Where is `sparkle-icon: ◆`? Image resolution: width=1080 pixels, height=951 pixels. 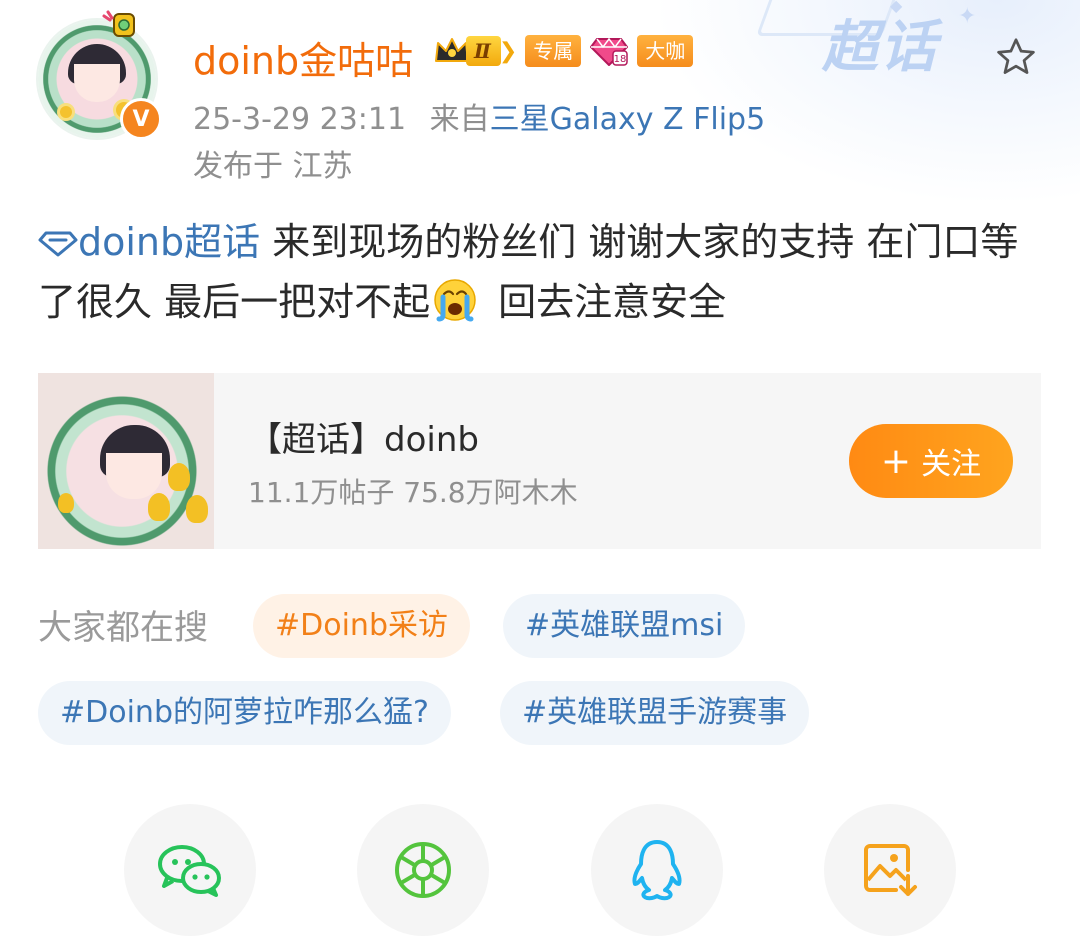
sparkle-icon: ◆ is located at coordinates (896, 7).